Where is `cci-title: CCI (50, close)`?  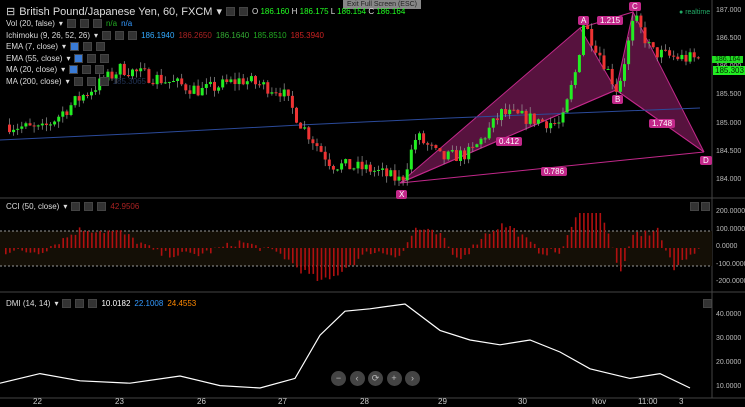
cci-title: CCI (50, close) is located at coordinates (32, 206).